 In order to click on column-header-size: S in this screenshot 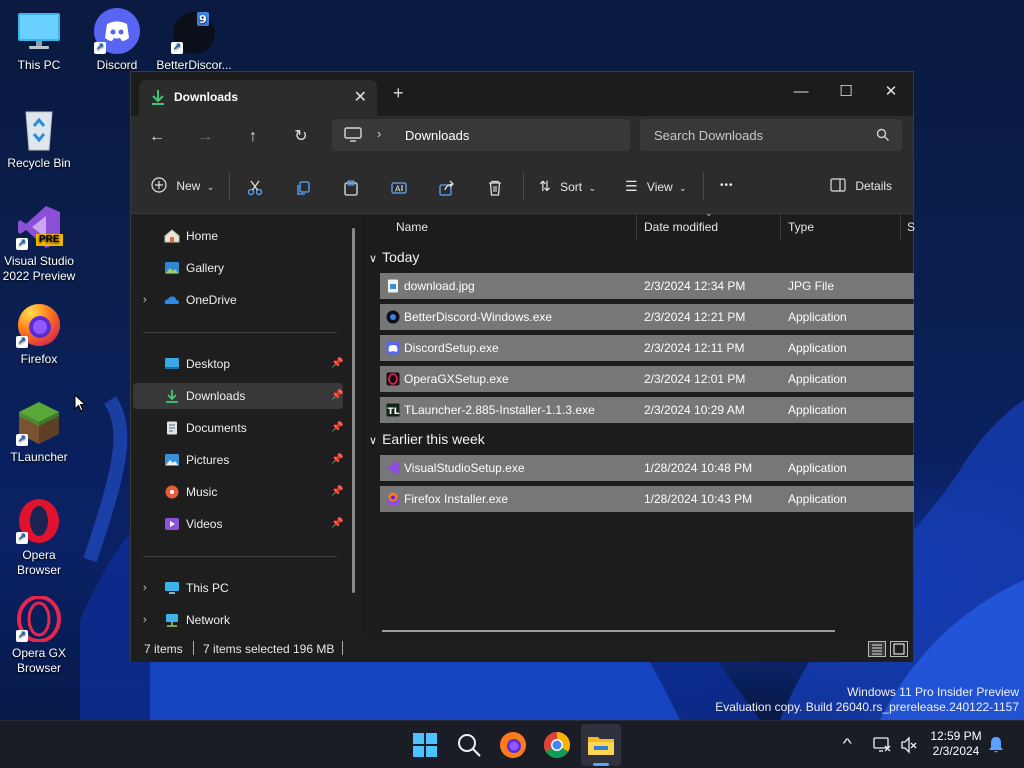, I will do `click(911, 227)`.